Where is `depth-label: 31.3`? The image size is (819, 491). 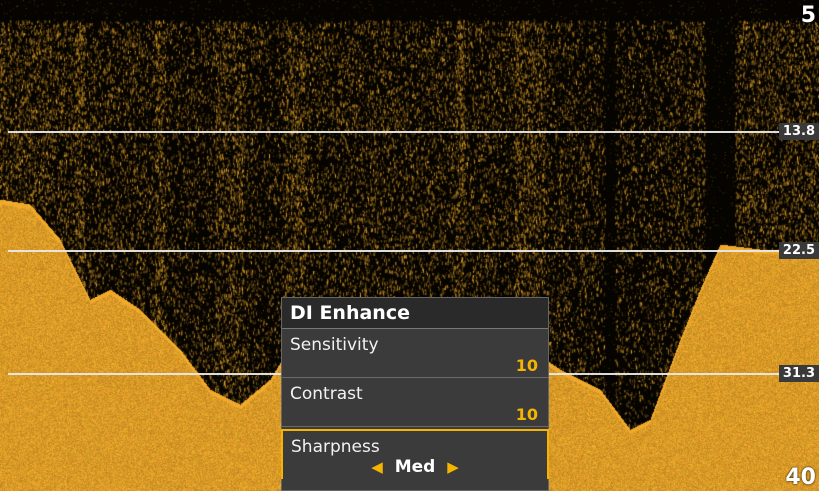
depth-label: 31.3 is located at coordinates (798, 373).